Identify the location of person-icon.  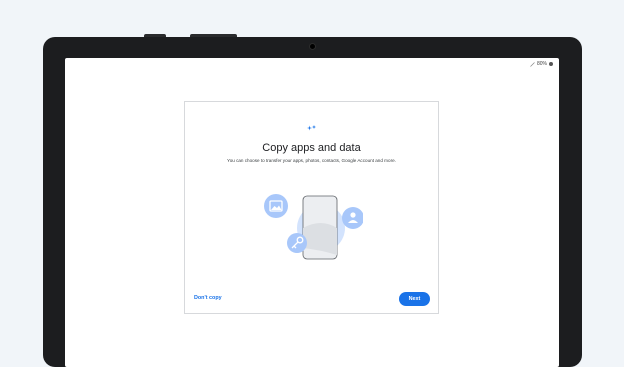
(352, 218).